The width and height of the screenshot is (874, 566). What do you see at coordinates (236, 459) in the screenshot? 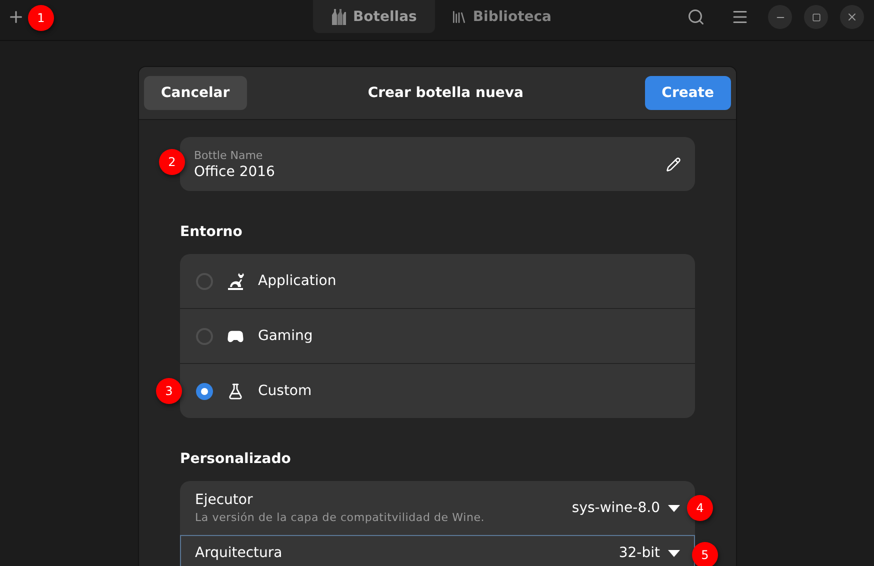
I see `section-heading: Personalizado` at bounding box center [236, 459].